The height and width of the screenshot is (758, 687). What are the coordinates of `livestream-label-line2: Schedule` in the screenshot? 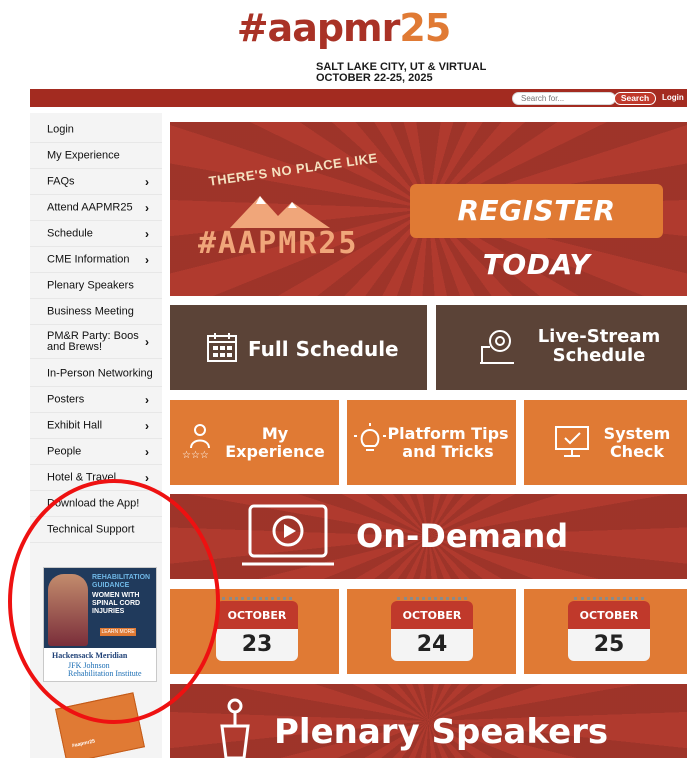 It's located at (599, 355).